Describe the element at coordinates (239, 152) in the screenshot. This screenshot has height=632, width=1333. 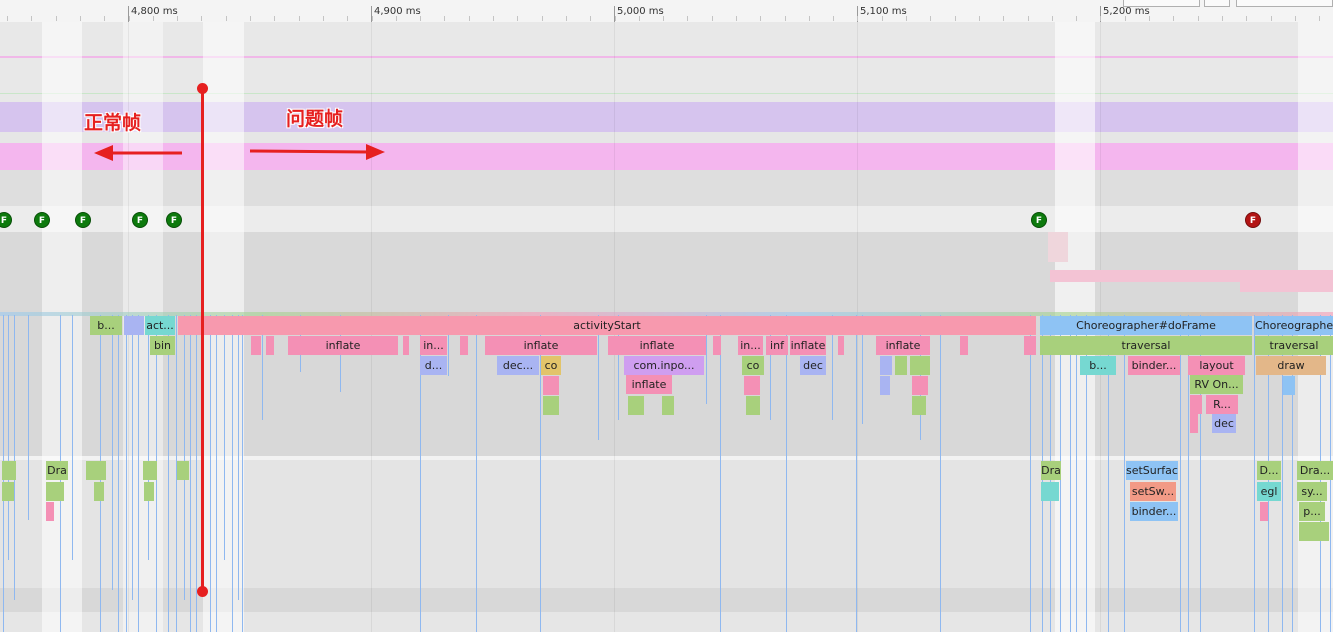
I see `annotation-arrows` at that location.